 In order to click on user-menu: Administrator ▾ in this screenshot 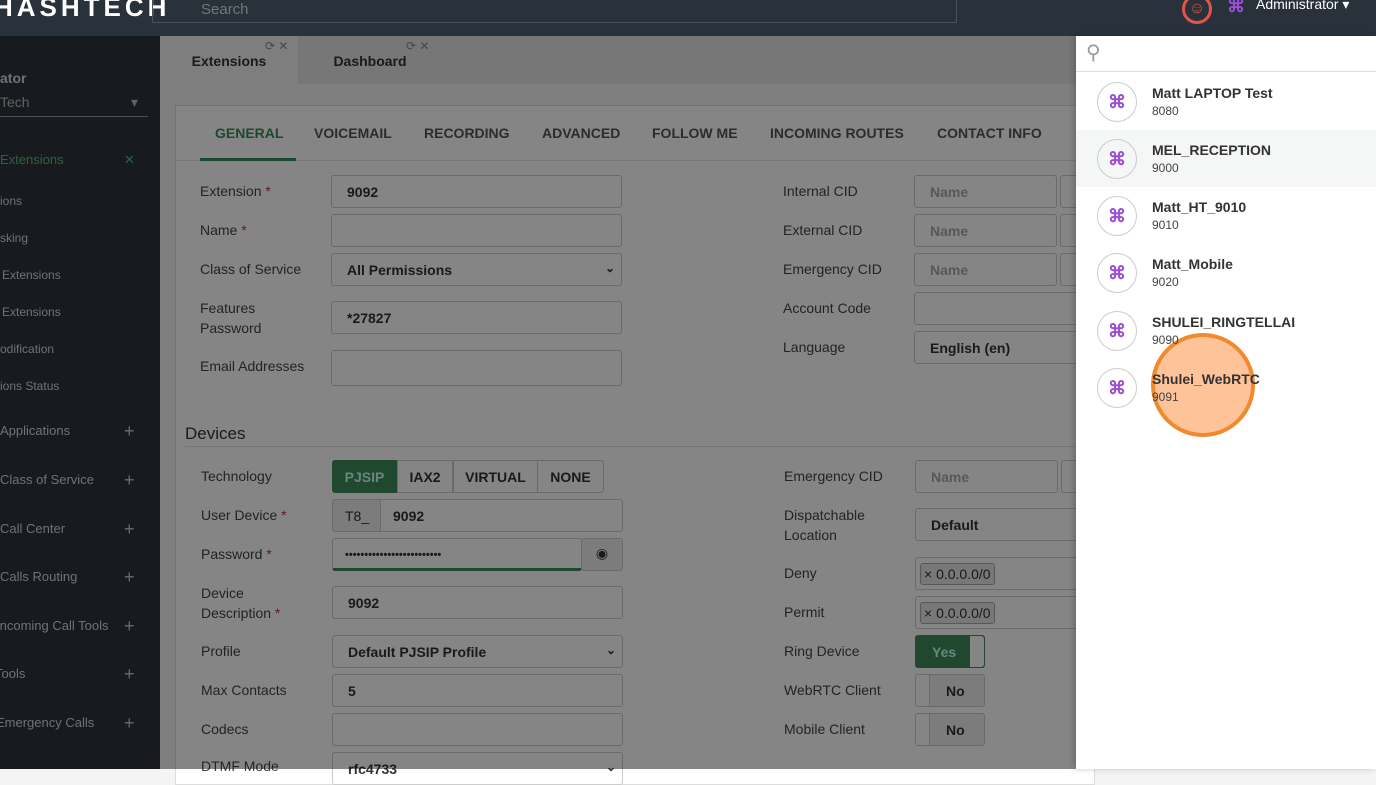, I will do `click(1302, 6)`.